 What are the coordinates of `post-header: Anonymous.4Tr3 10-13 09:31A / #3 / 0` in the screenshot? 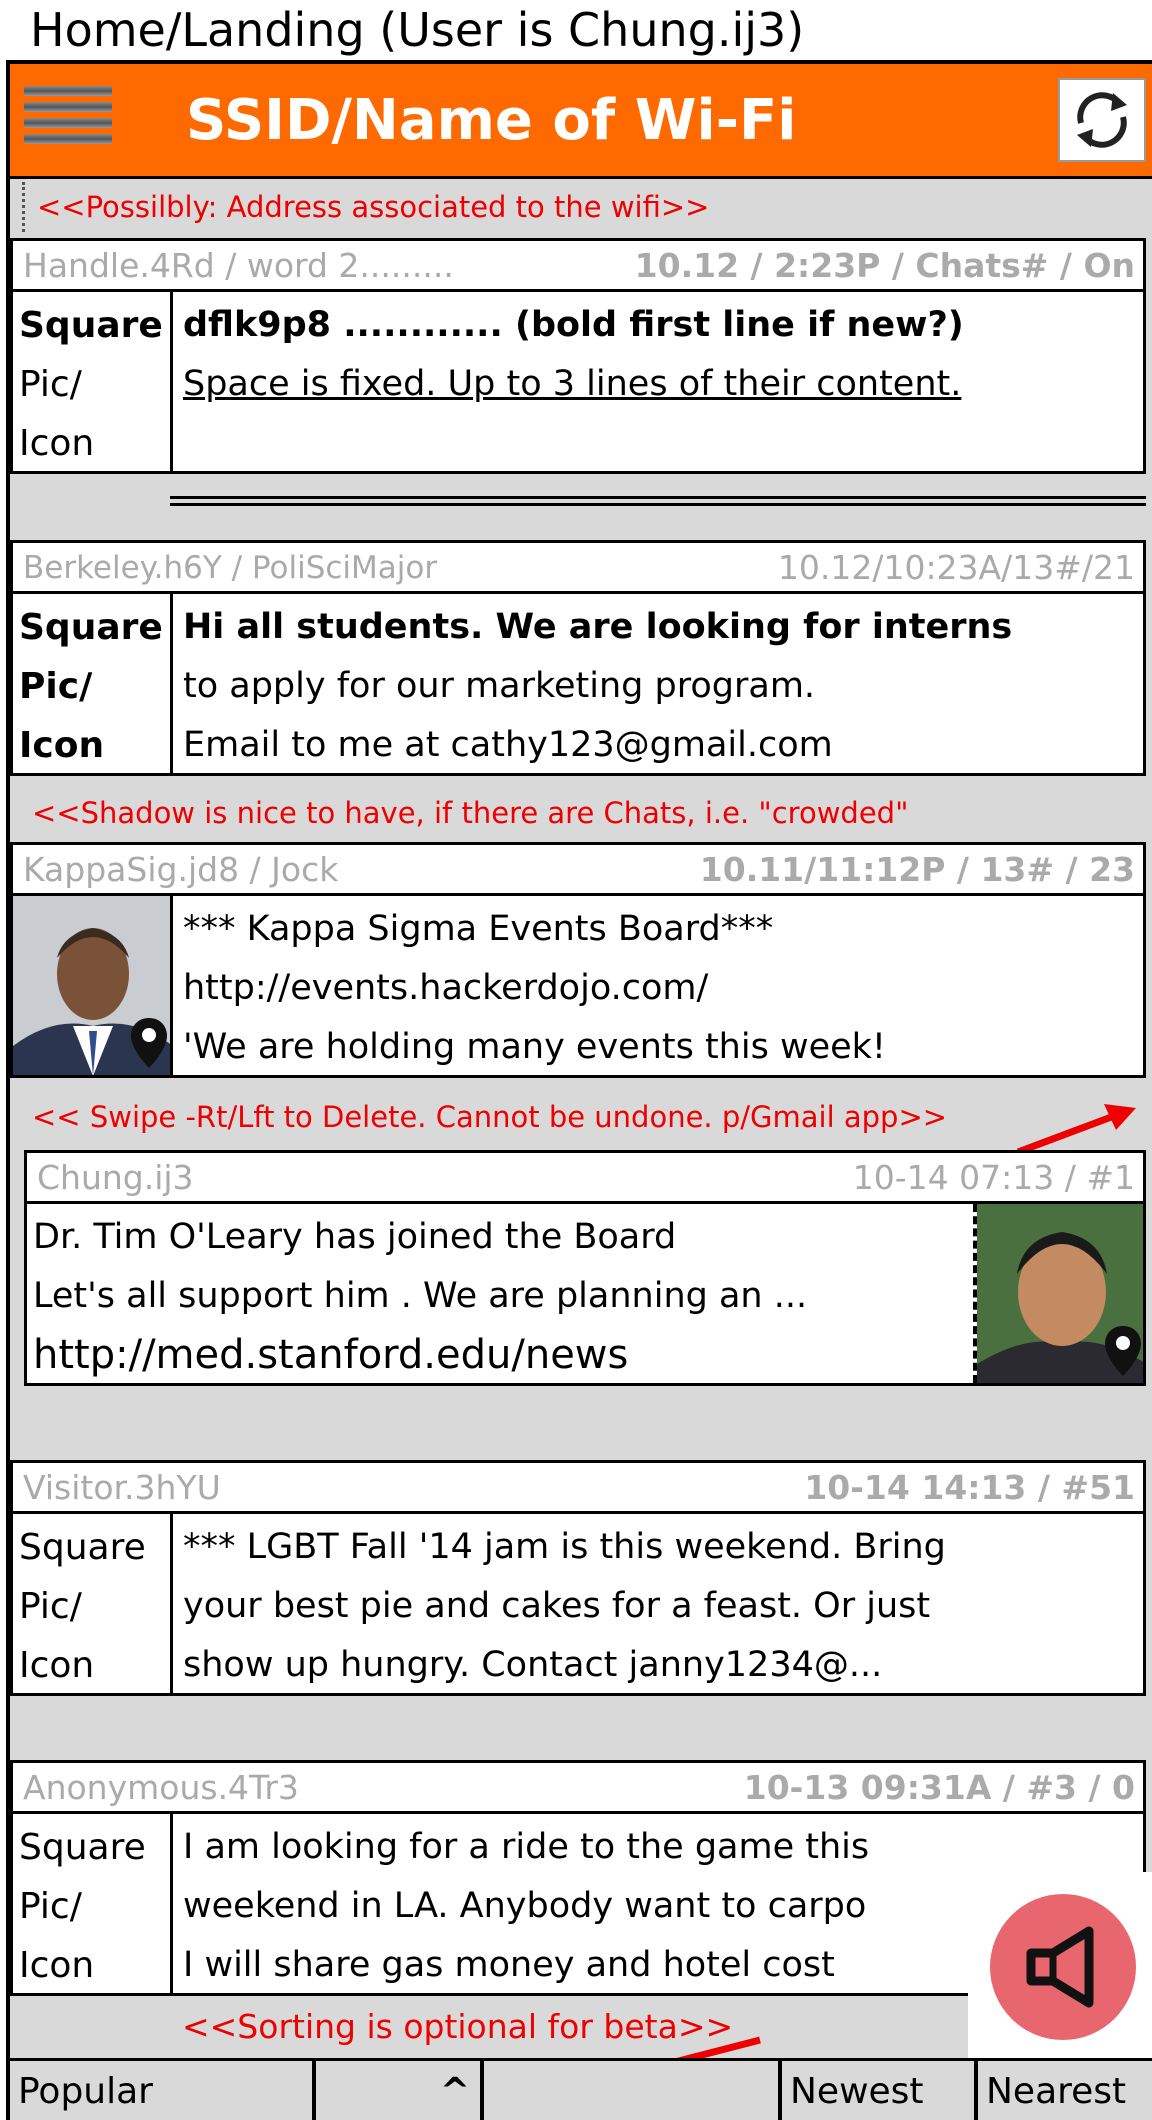 It's located at (578, 1787).